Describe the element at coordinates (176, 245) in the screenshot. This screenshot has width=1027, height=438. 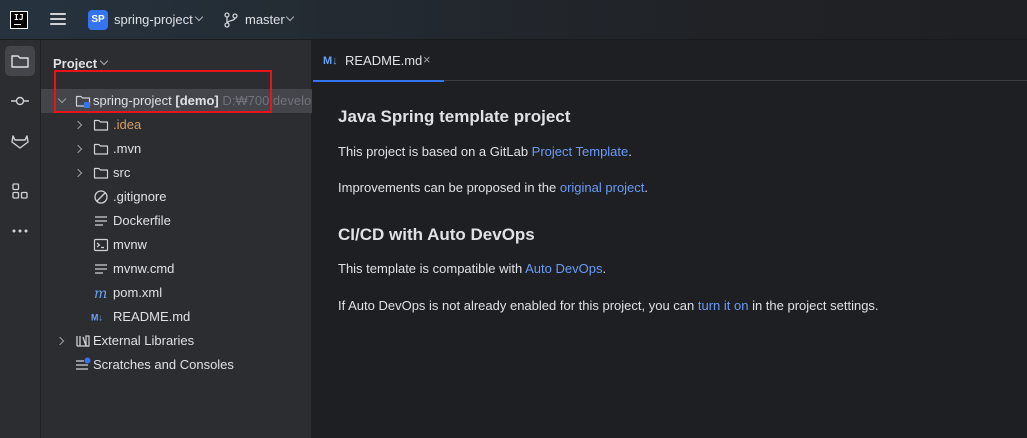
I see `tree-item-mvnw: mvnw` at that location.